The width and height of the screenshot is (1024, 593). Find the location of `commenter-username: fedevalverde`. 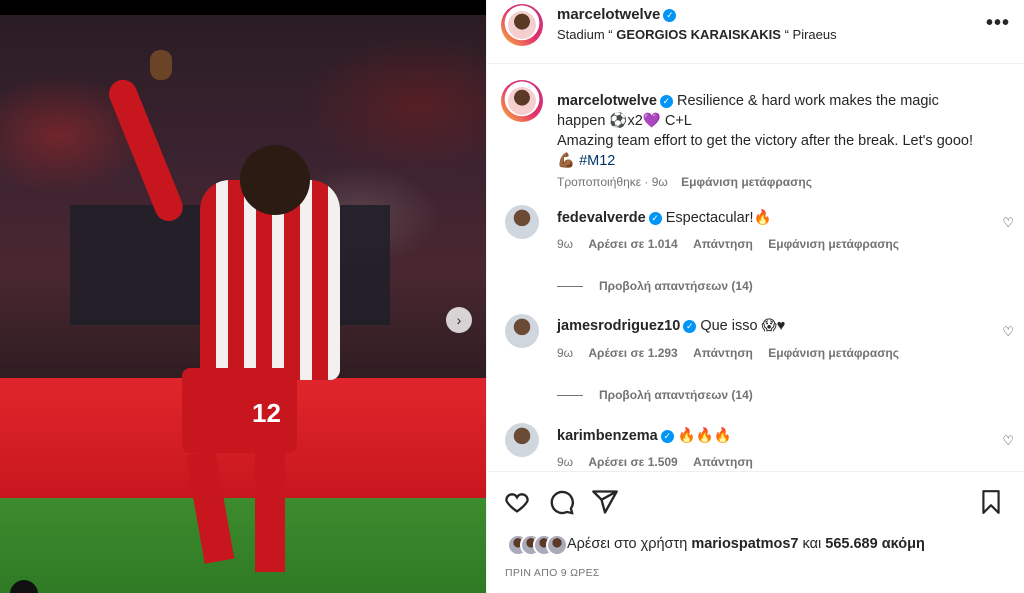

commenter-username: fedevalverde is located at coordinates (601, 218).